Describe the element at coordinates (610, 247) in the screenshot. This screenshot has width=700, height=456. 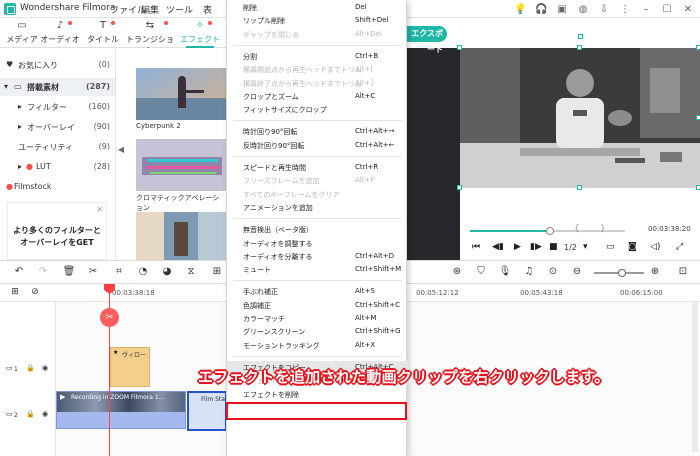
I see `screen-icon: ▭` at that location.